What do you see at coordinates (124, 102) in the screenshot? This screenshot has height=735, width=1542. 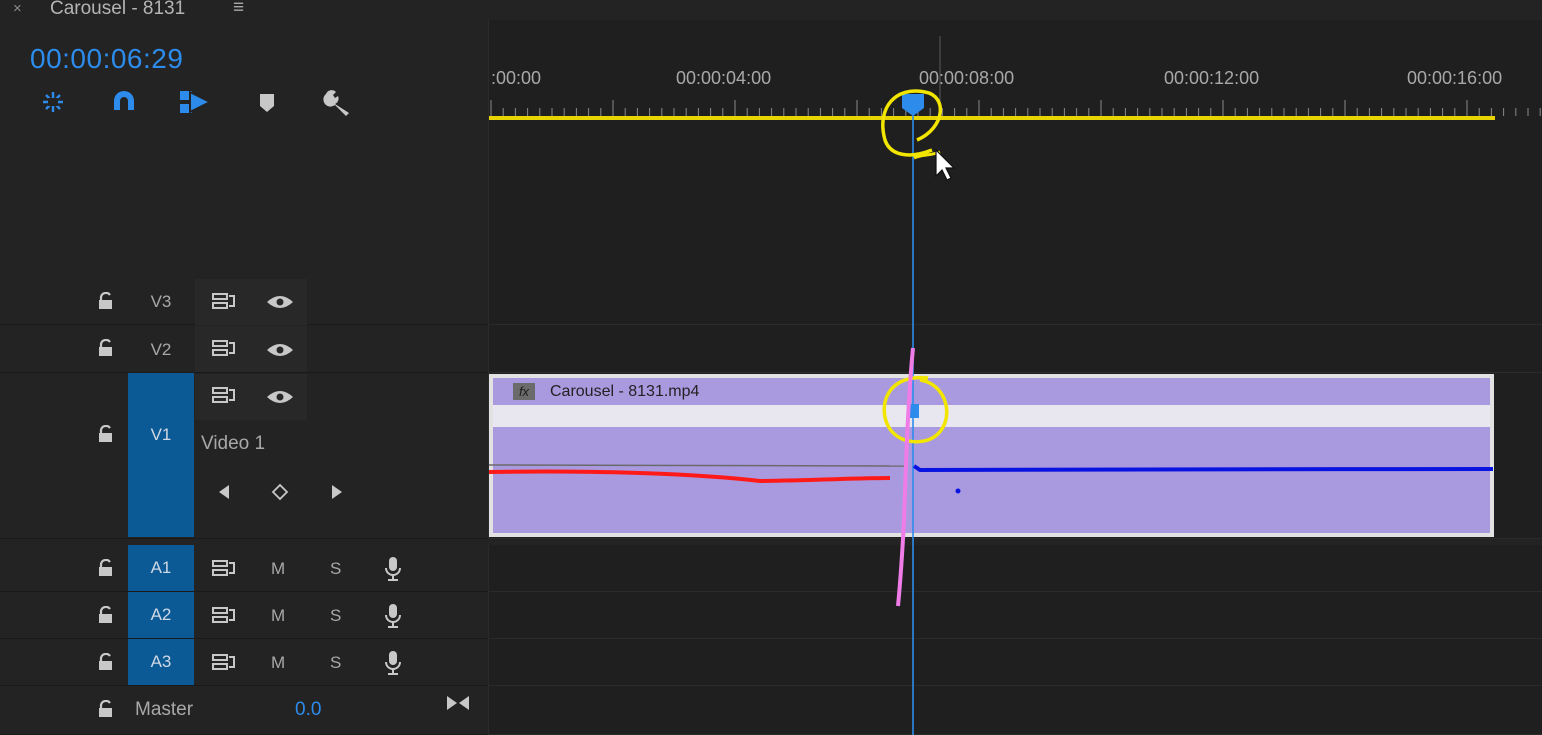 I see `snap-icon` at bounding box center [124, 102].